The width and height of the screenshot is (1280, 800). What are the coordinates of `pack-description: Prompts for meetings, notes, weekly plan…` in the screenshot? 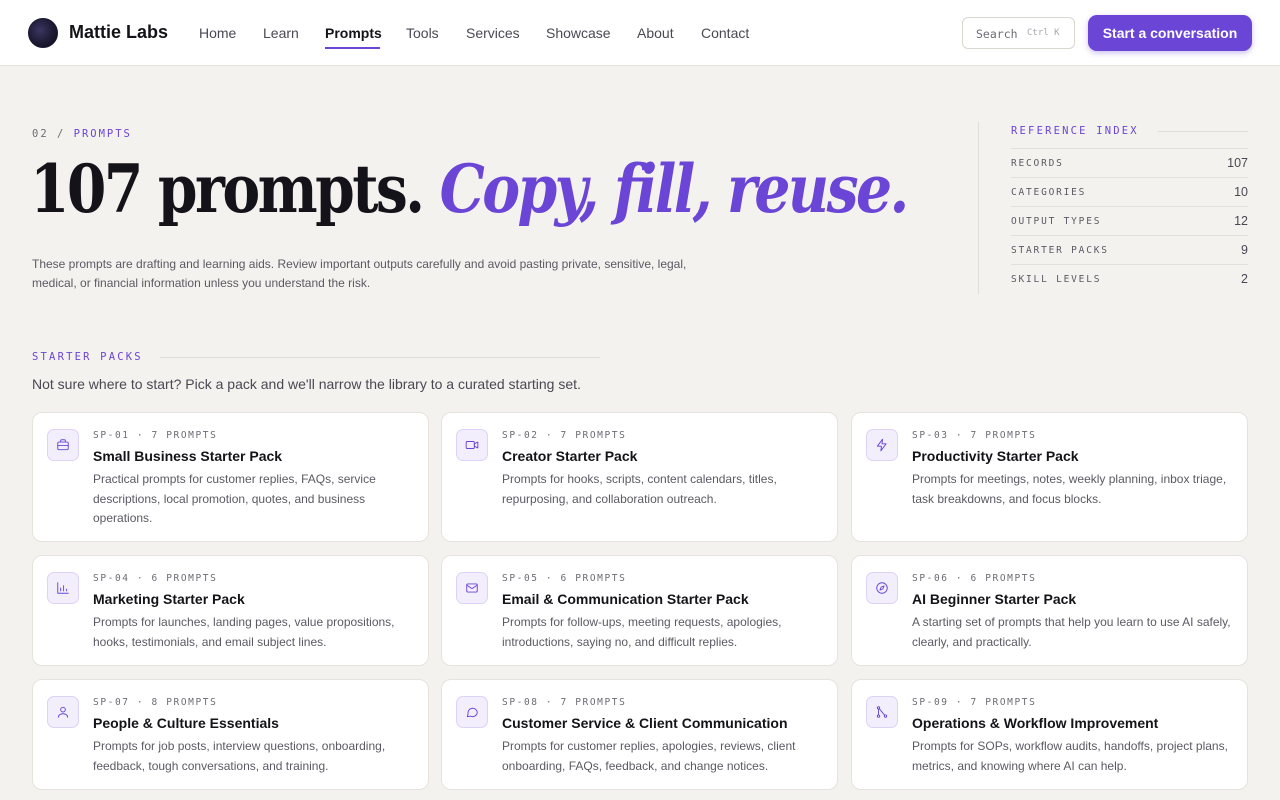 It's located at (1069, 489).